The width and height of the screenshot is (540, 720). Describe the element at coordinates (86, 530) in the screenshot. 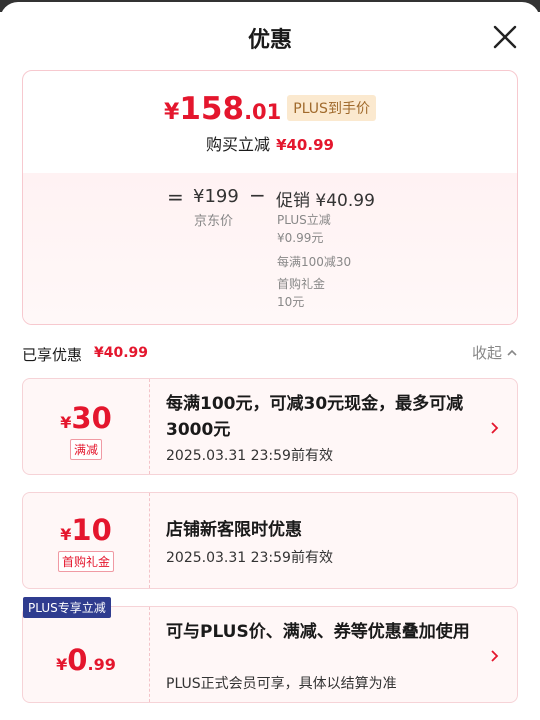

I see `coupon-amount: ¥10` at that location.